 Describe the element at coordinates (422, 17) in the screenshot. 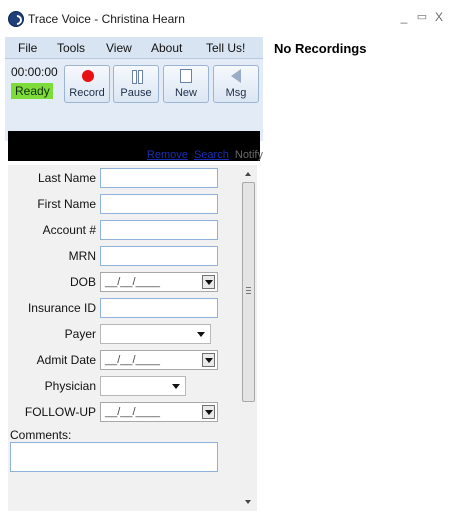

I see `maximize-button: ▭` at that location.